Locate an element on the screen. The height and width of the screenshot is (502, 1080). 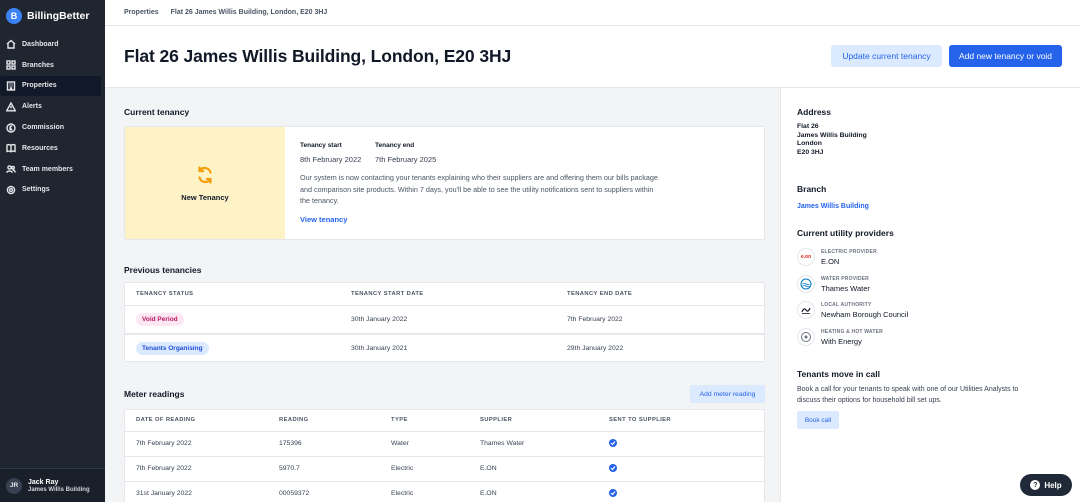
sidebar-item-commission: Commission is located at coordinates (50, 127).